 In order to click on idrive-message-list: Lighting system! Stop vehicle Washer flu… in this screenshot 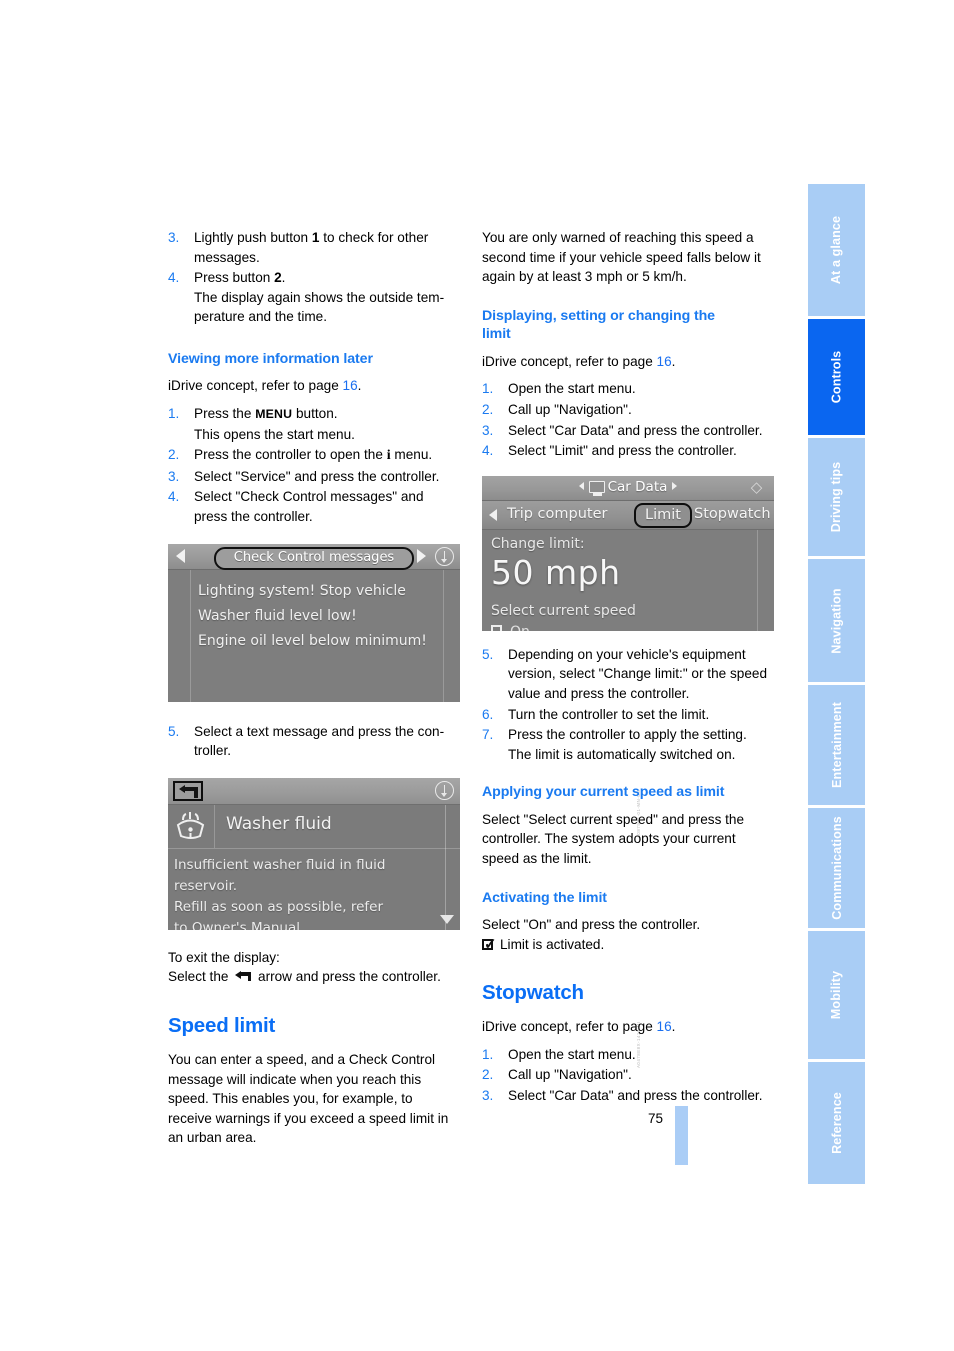, I will do `click(314, 635)`.